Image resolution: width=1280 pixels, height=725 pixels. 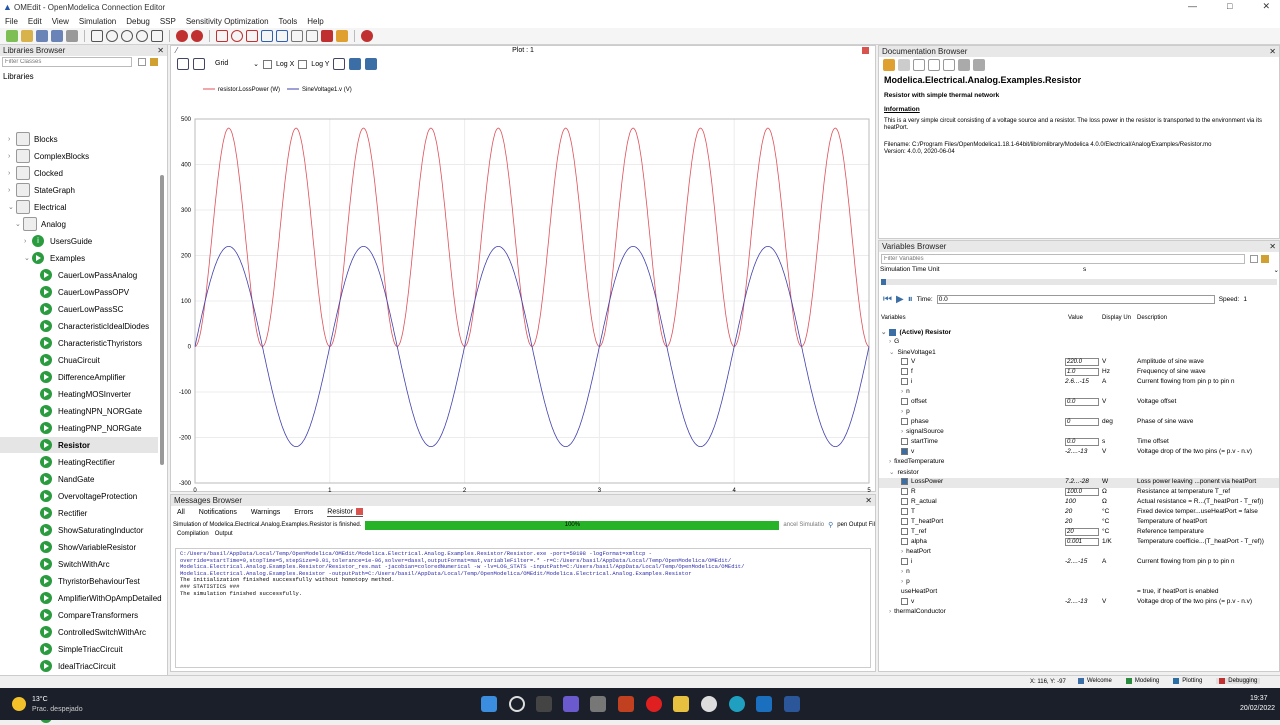 What do you see at coordinates (87, 411) in the screenshot?
I see `library-item: HeatingNPN_NORGate` at bounding box center [87, 411].